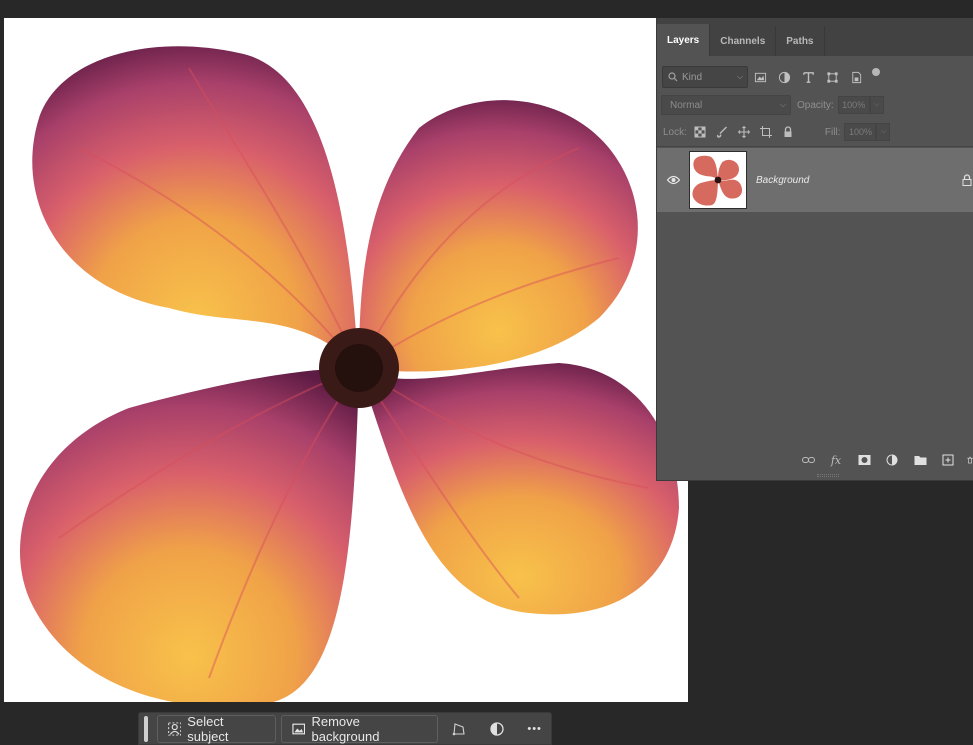  I want to click on lock-transparent-pixels-icon, so click(700, 132).